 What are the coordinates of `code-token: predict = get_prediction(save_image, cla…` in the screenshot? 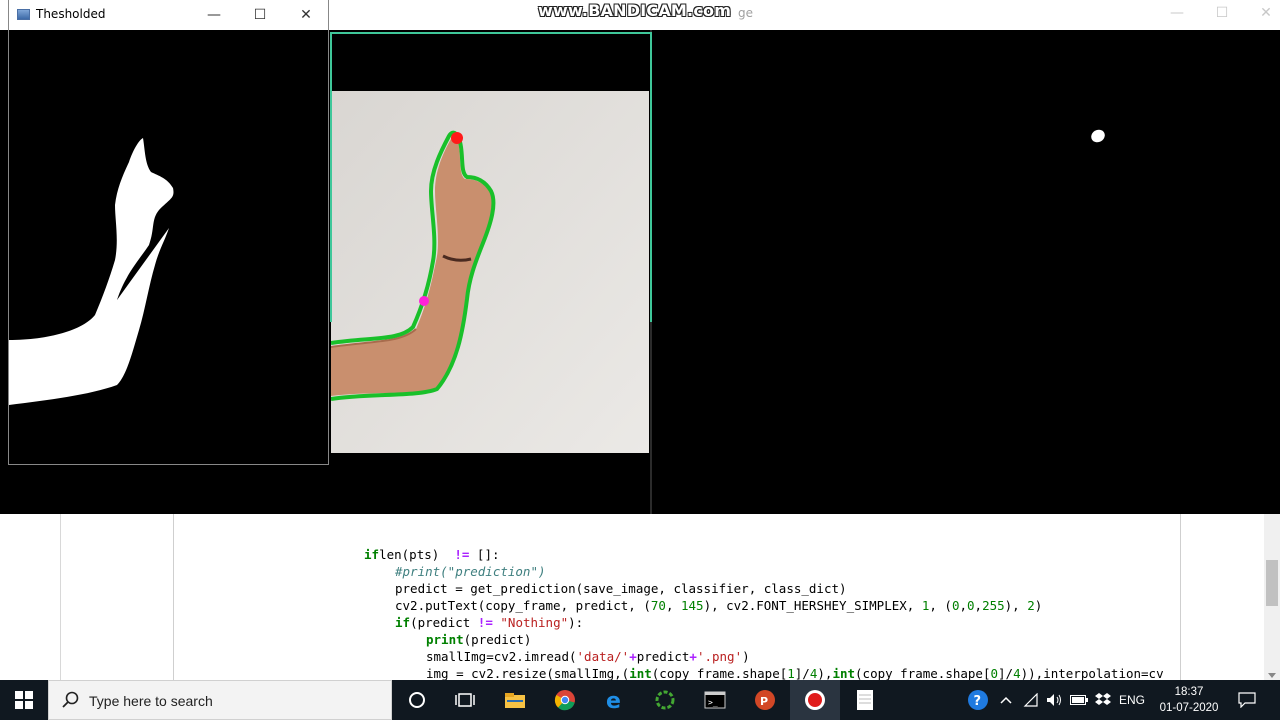 It's located at (621, 588).